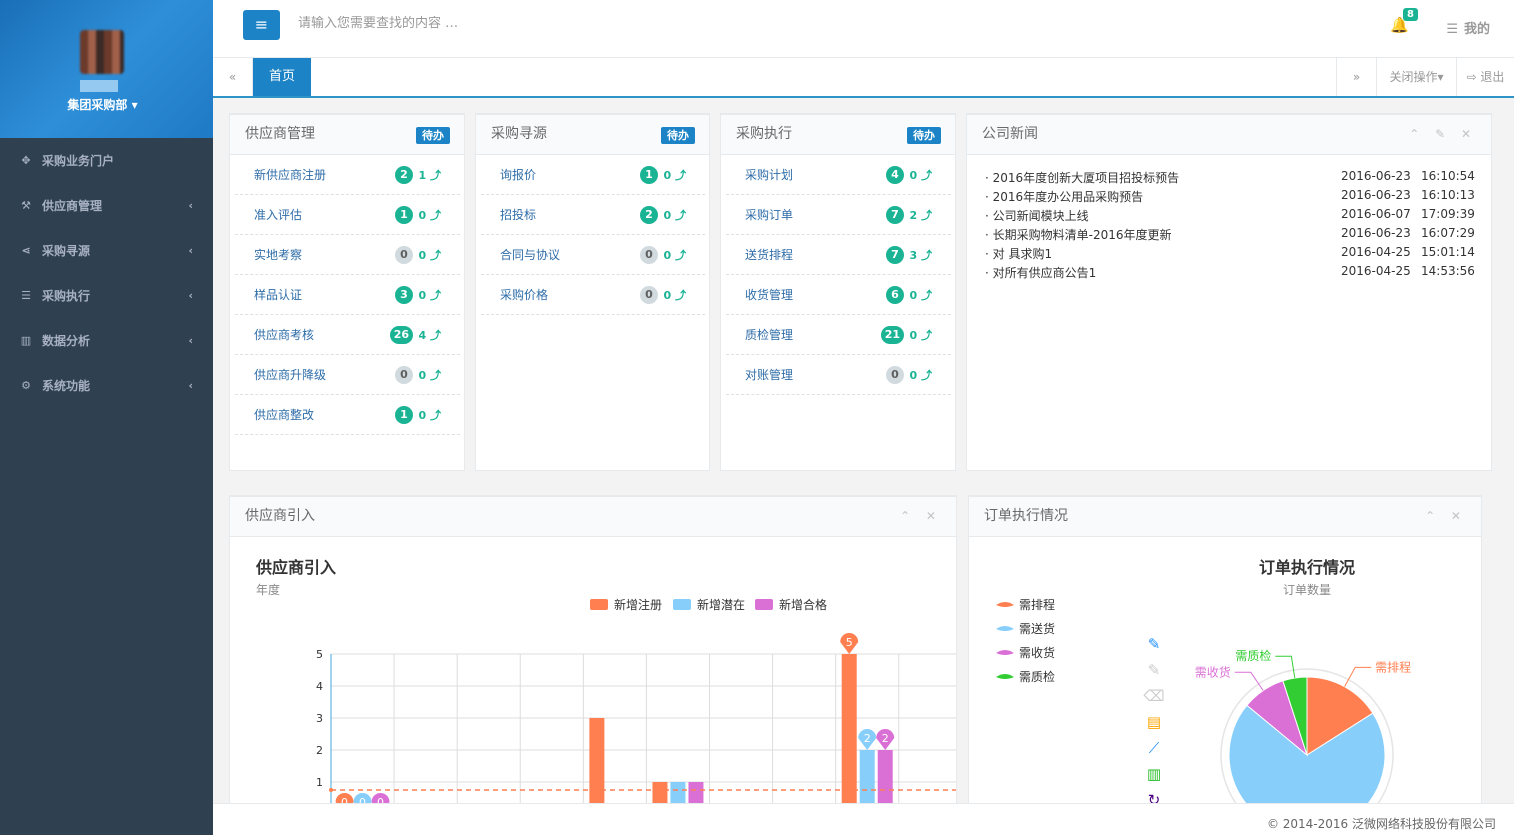  I want to click on count-badge: 7, so click(895, 214).